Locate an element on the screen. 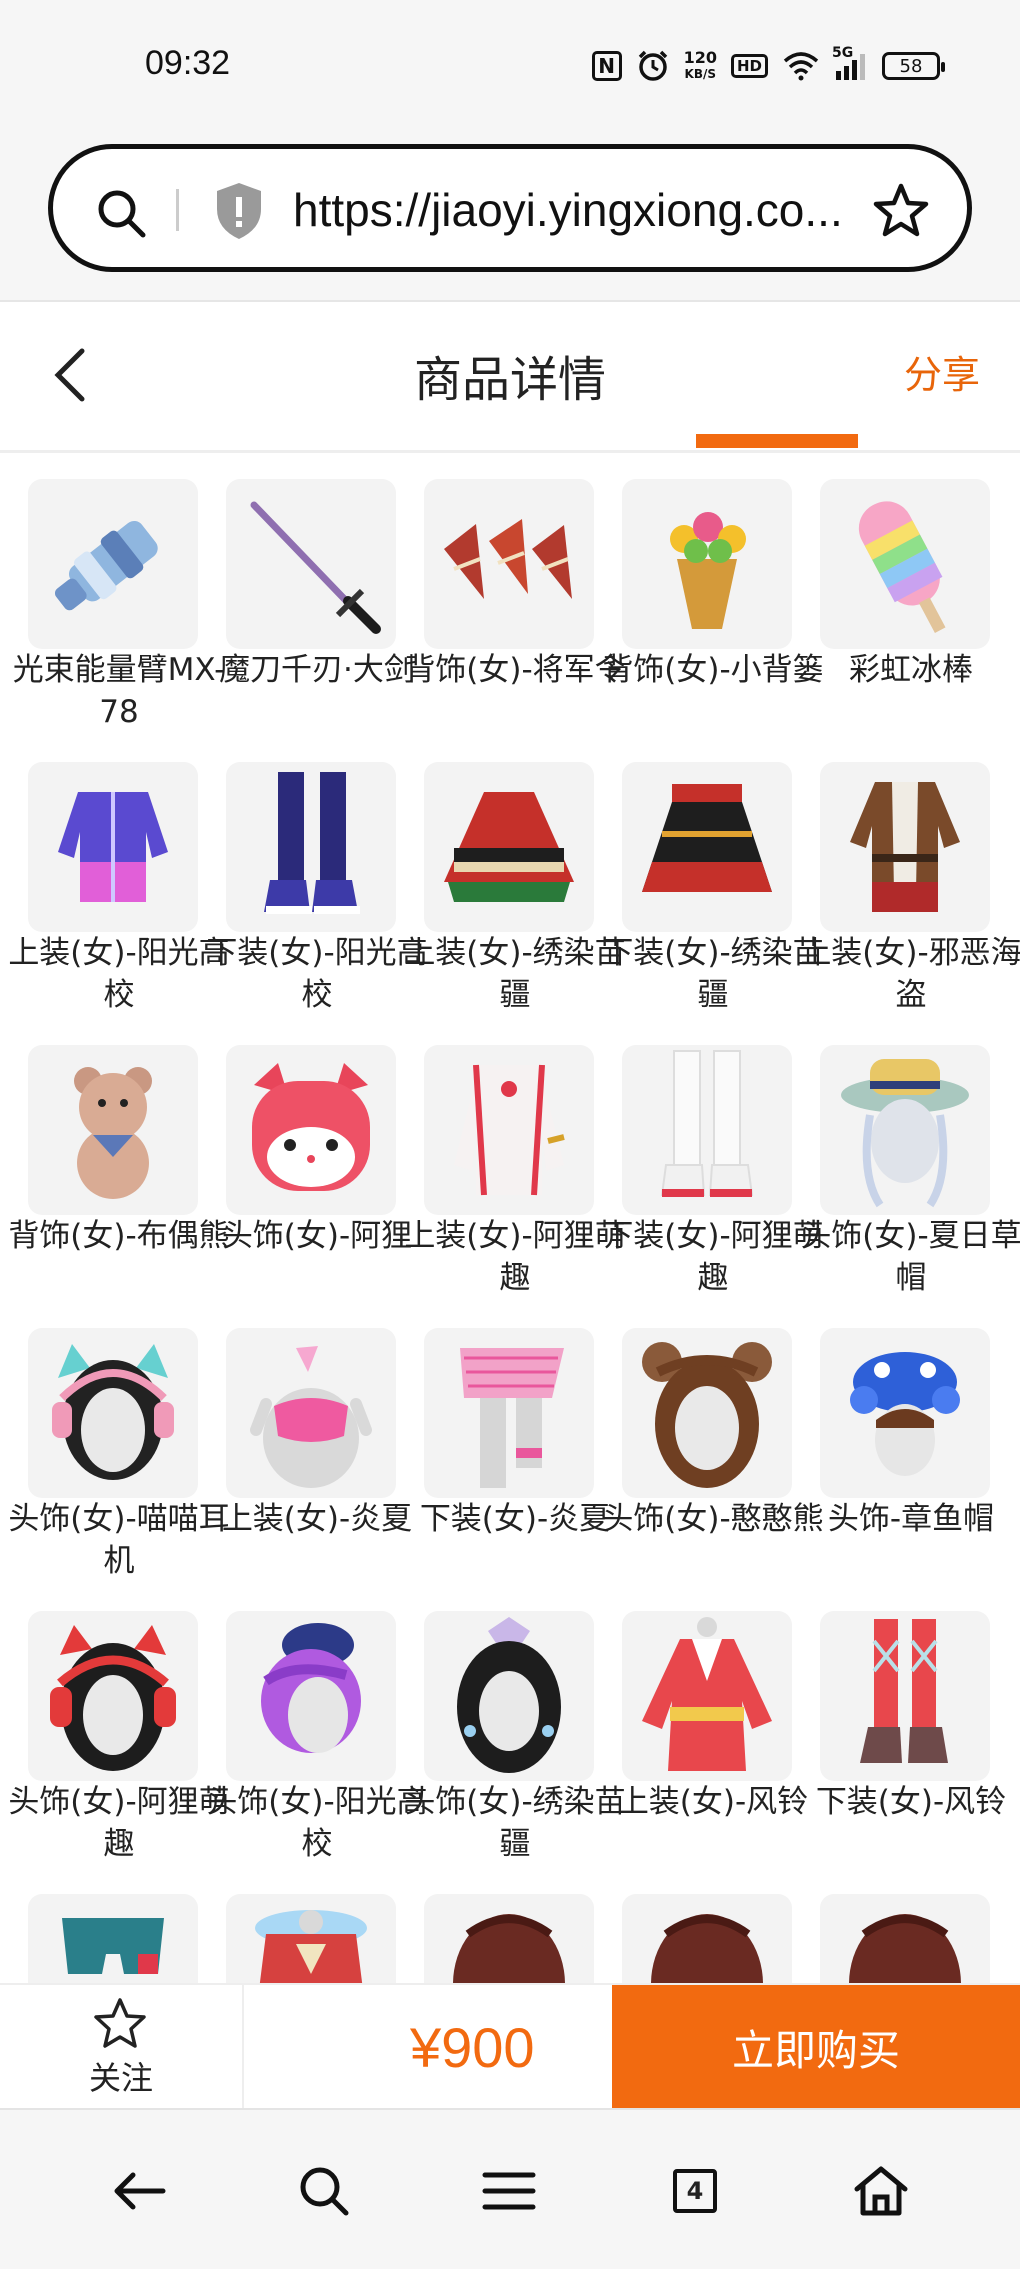  network-speed-value: 120 is located at coordinates (700, 57).